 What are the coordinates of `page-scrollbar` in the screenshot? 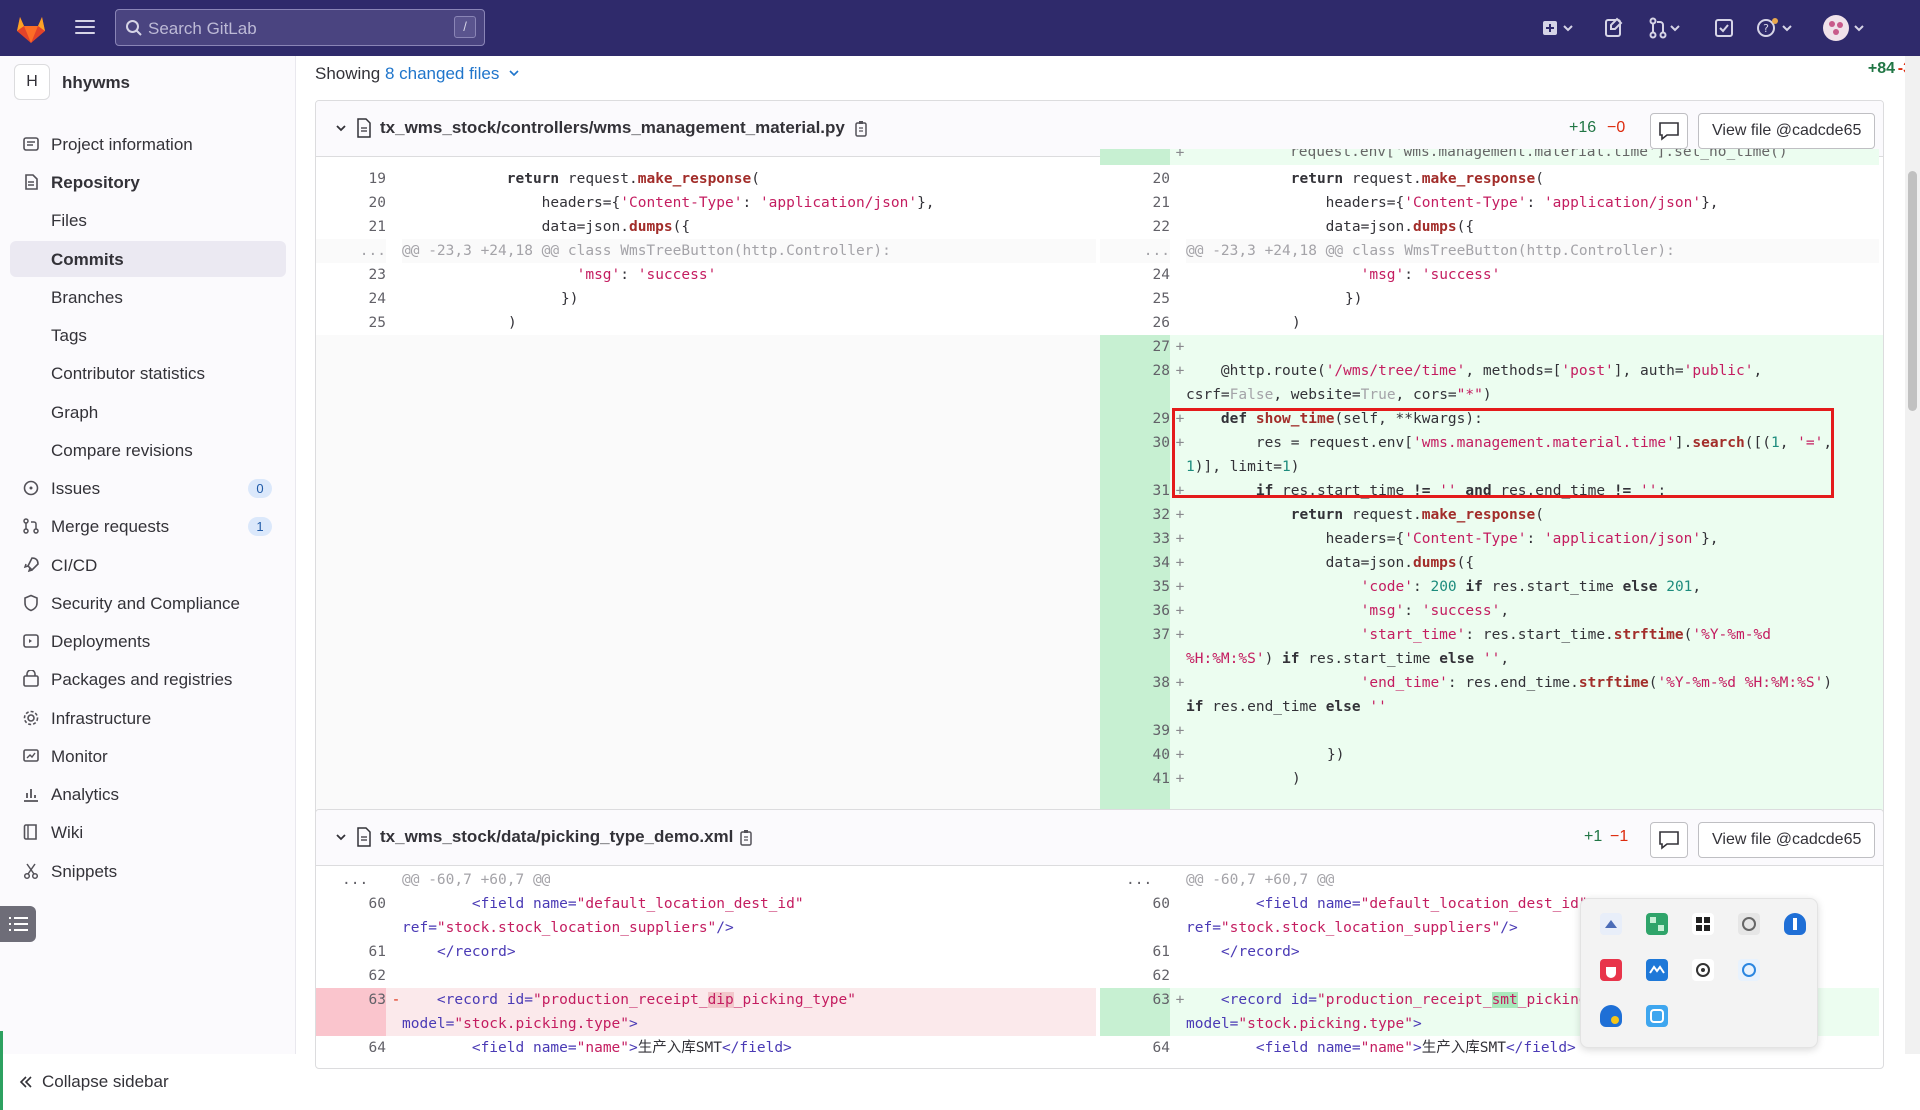 It's located at (1912, 555).